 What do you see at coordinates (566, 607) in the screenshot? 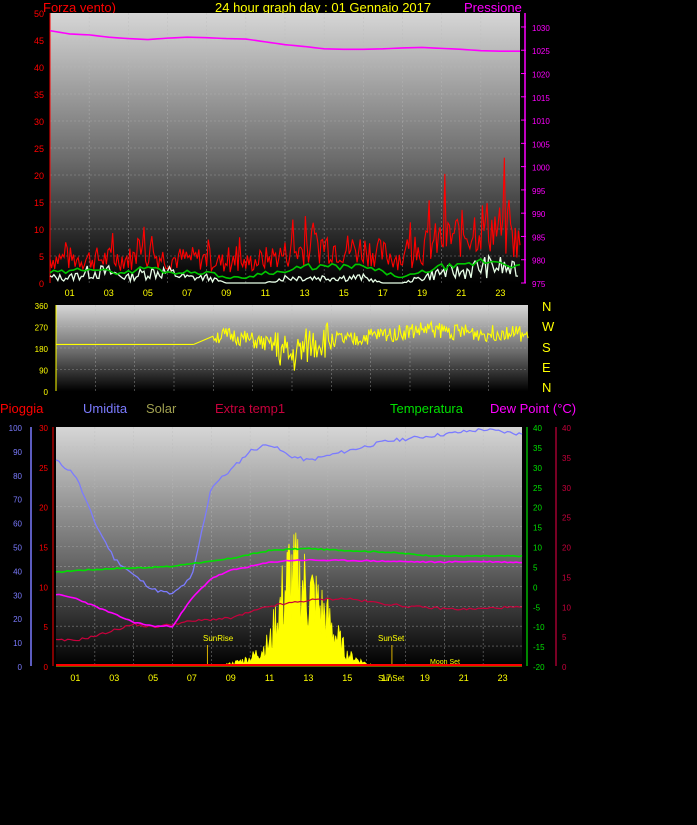
I see `dewpoint-tick-label: 10` at bounding box center [566, 607].